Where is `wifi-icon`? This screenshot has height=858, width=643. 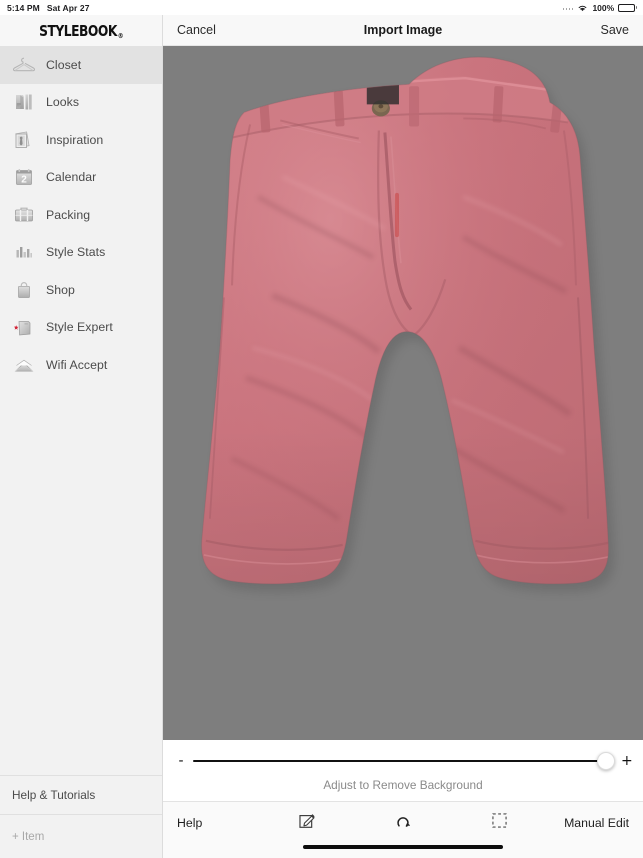
wifi-icon is located at coordinates (582, 8).